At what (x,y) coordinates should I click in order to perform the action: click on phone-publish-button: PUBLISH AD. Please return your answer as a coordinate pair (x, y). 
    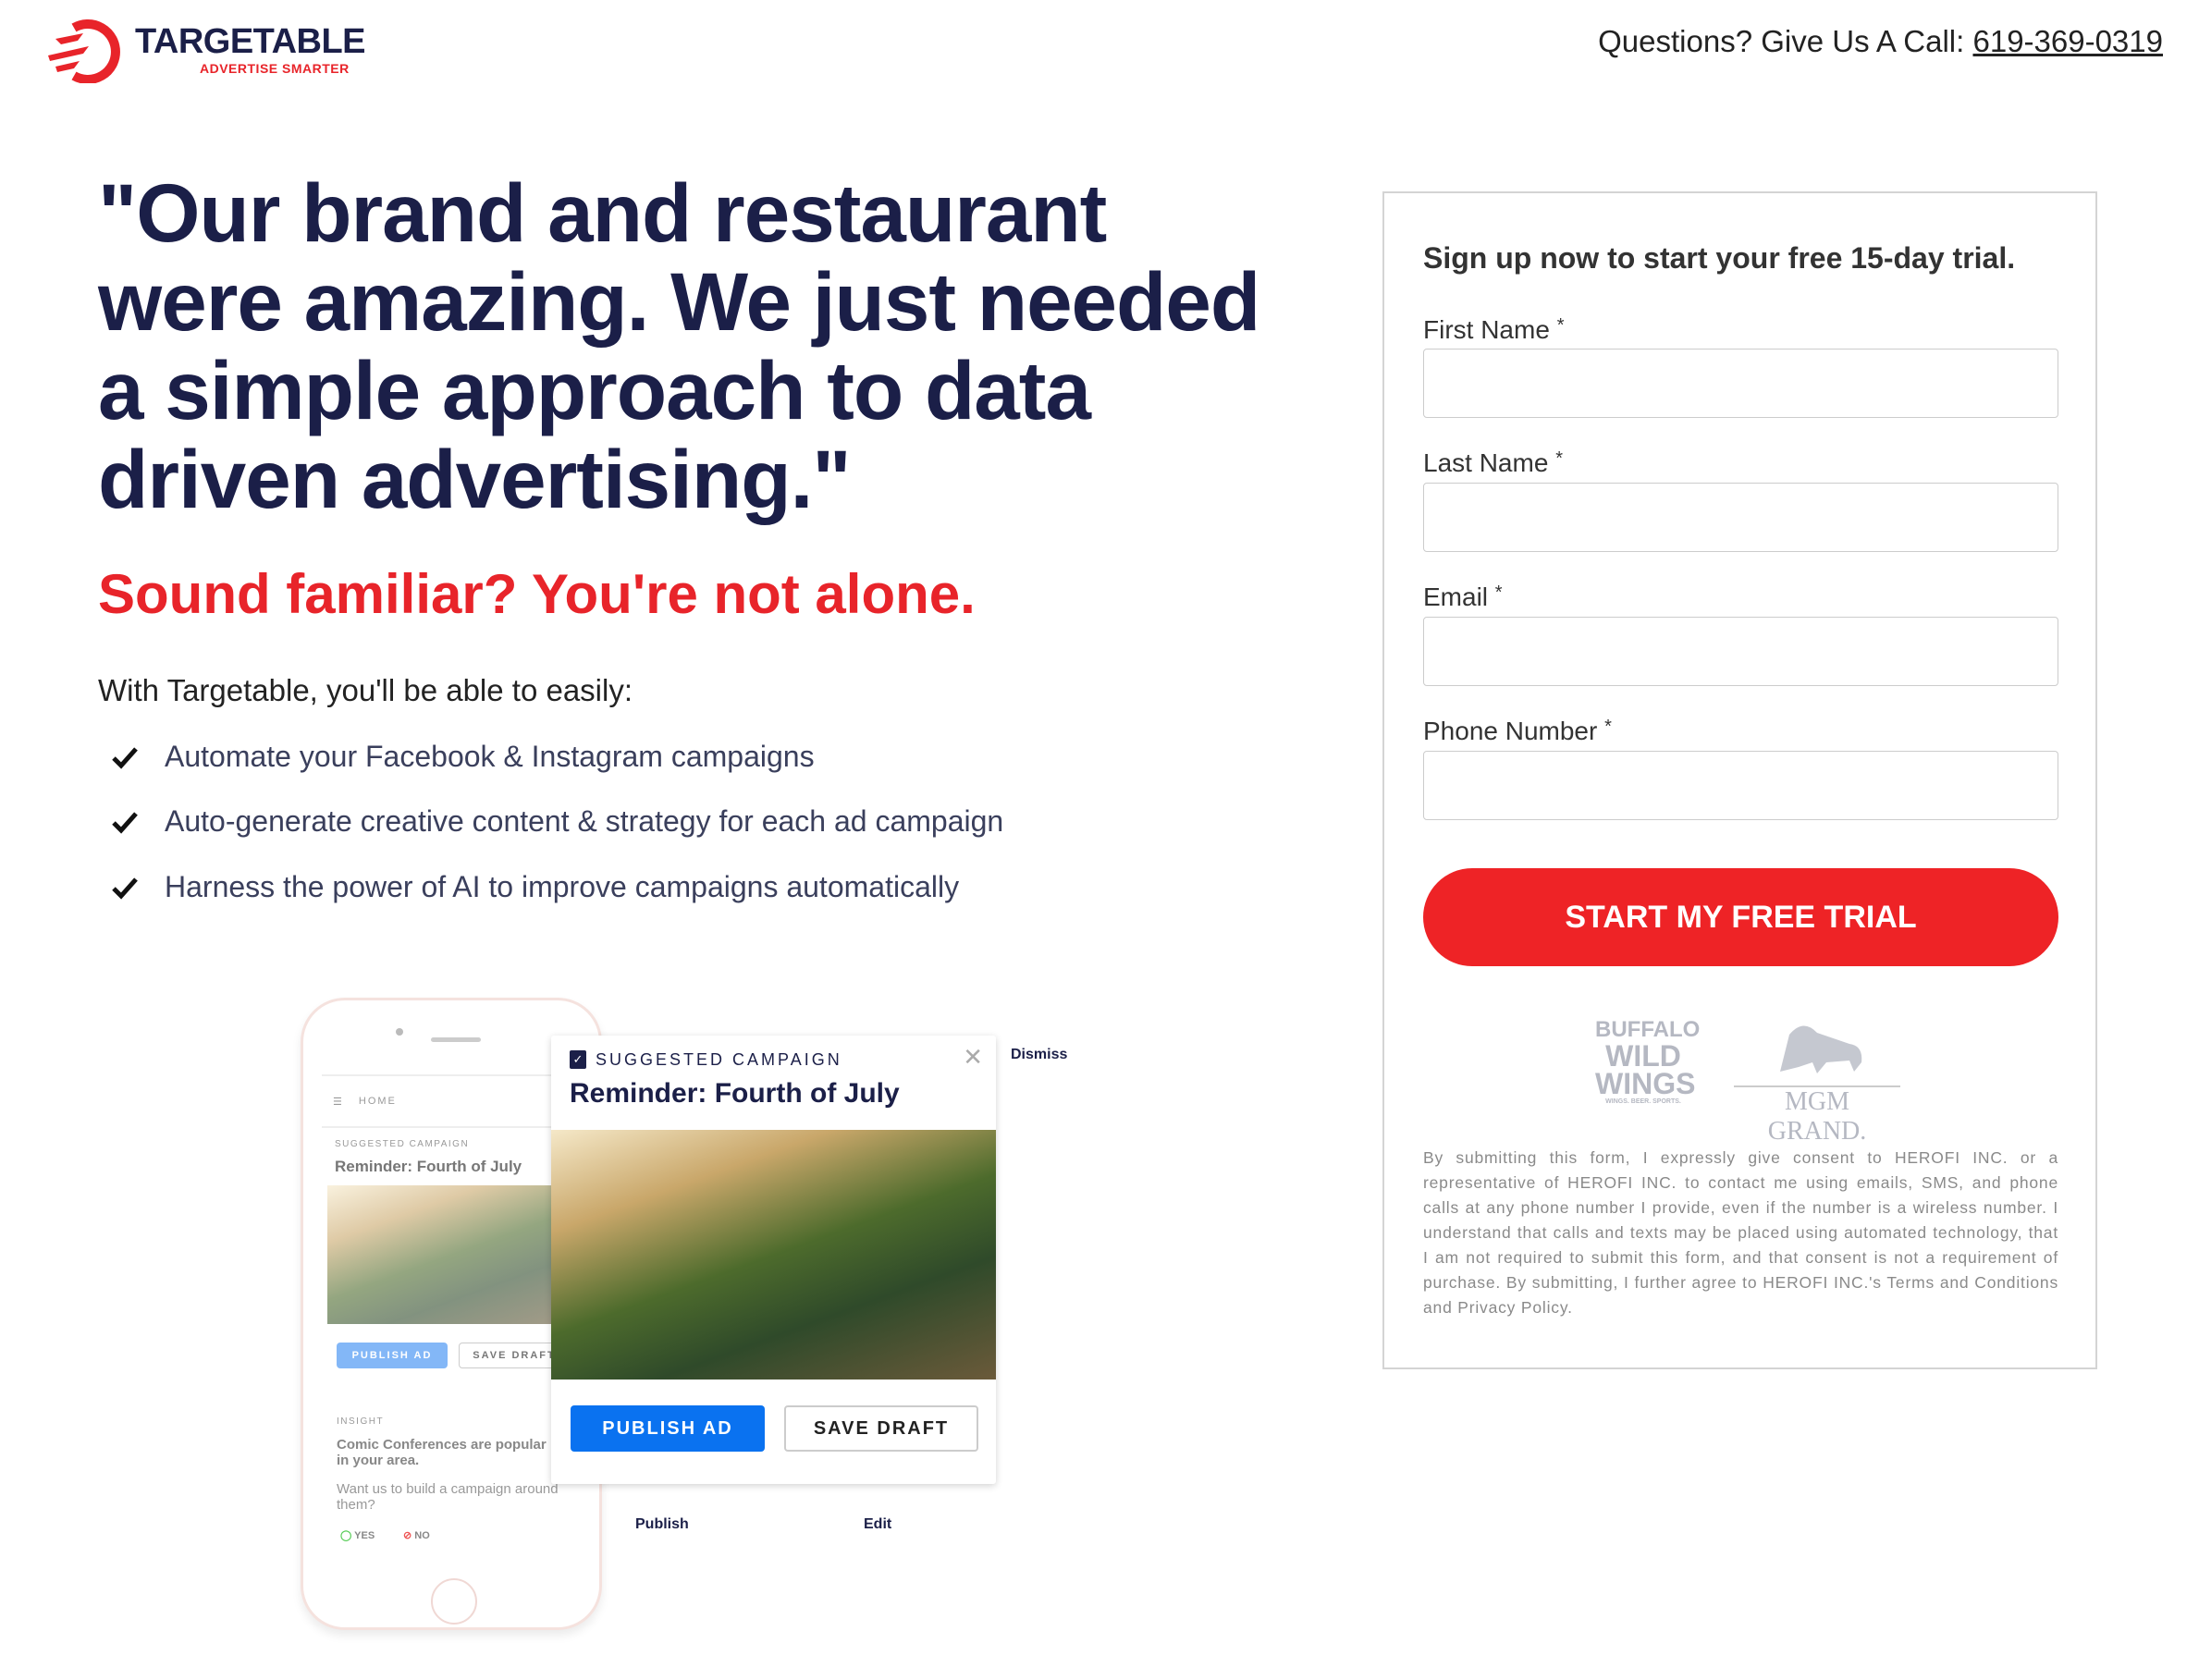
    Looking at the image, I should click on (392, 1355).